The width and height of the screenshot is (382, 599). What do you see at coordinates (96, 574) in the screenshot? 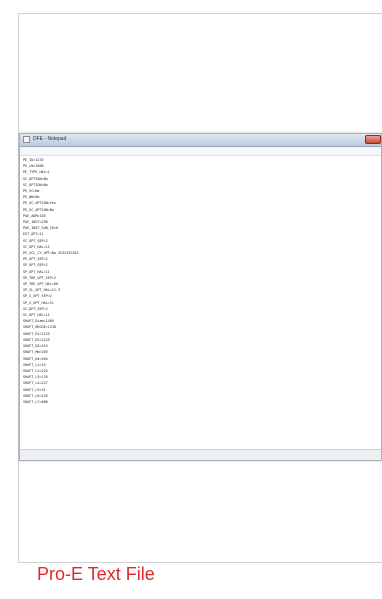
I see `caption: Pro-E Text File` at bounding box center [96, 574].